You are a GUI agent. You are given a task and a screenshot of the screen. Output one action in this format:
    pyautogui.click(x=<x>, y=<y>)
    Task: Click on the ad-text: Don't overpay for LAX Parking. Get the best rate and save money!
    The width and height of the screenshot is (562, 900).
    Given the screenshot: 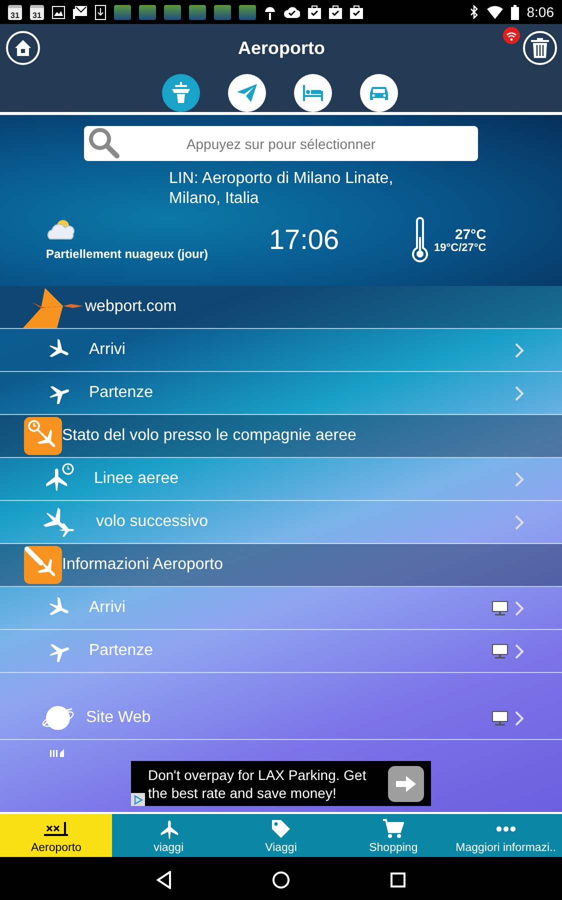 What is the action you would take?
    pyautogui.click(x=258, y=784)
    